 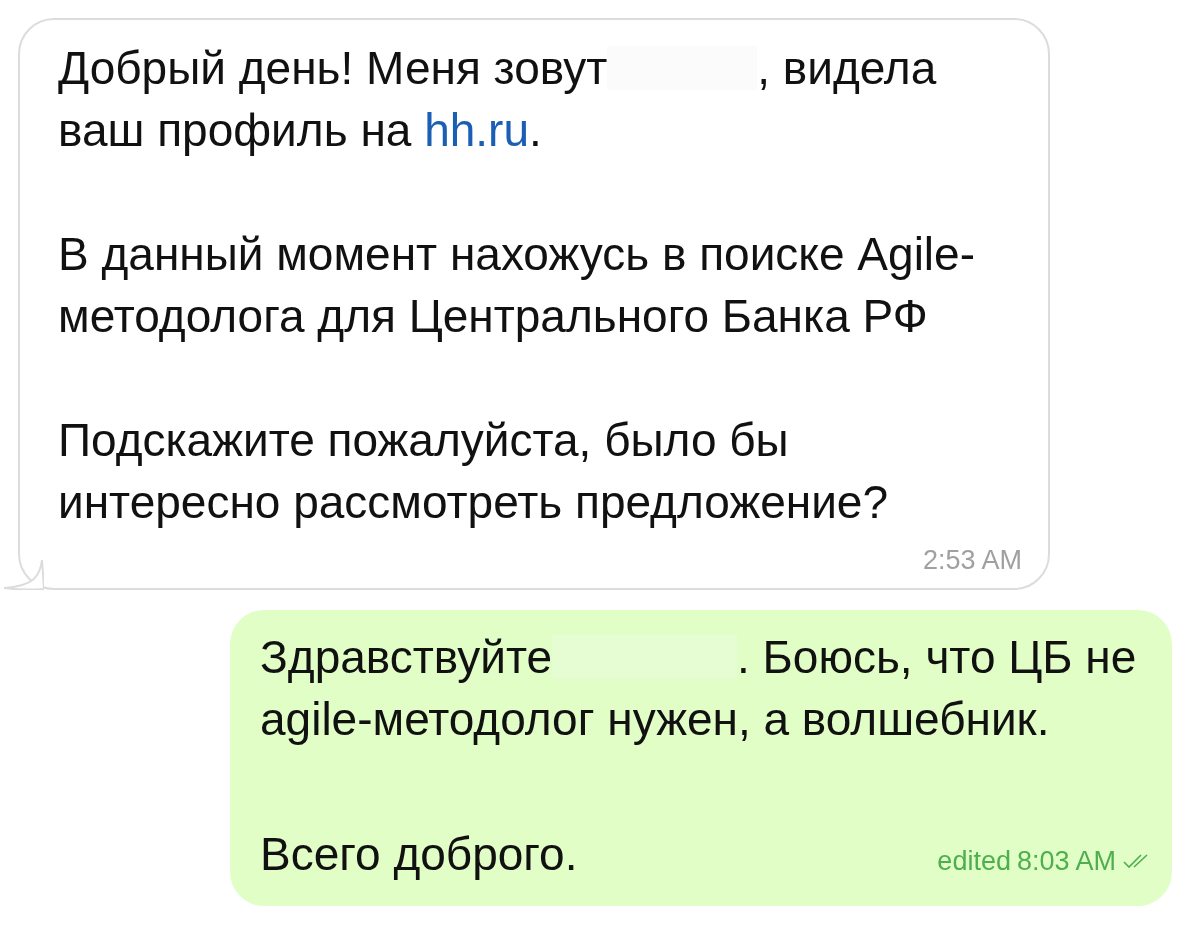 I want to click on message-text: интересно рассмотреть предложение?, so click(x=473, y=502).